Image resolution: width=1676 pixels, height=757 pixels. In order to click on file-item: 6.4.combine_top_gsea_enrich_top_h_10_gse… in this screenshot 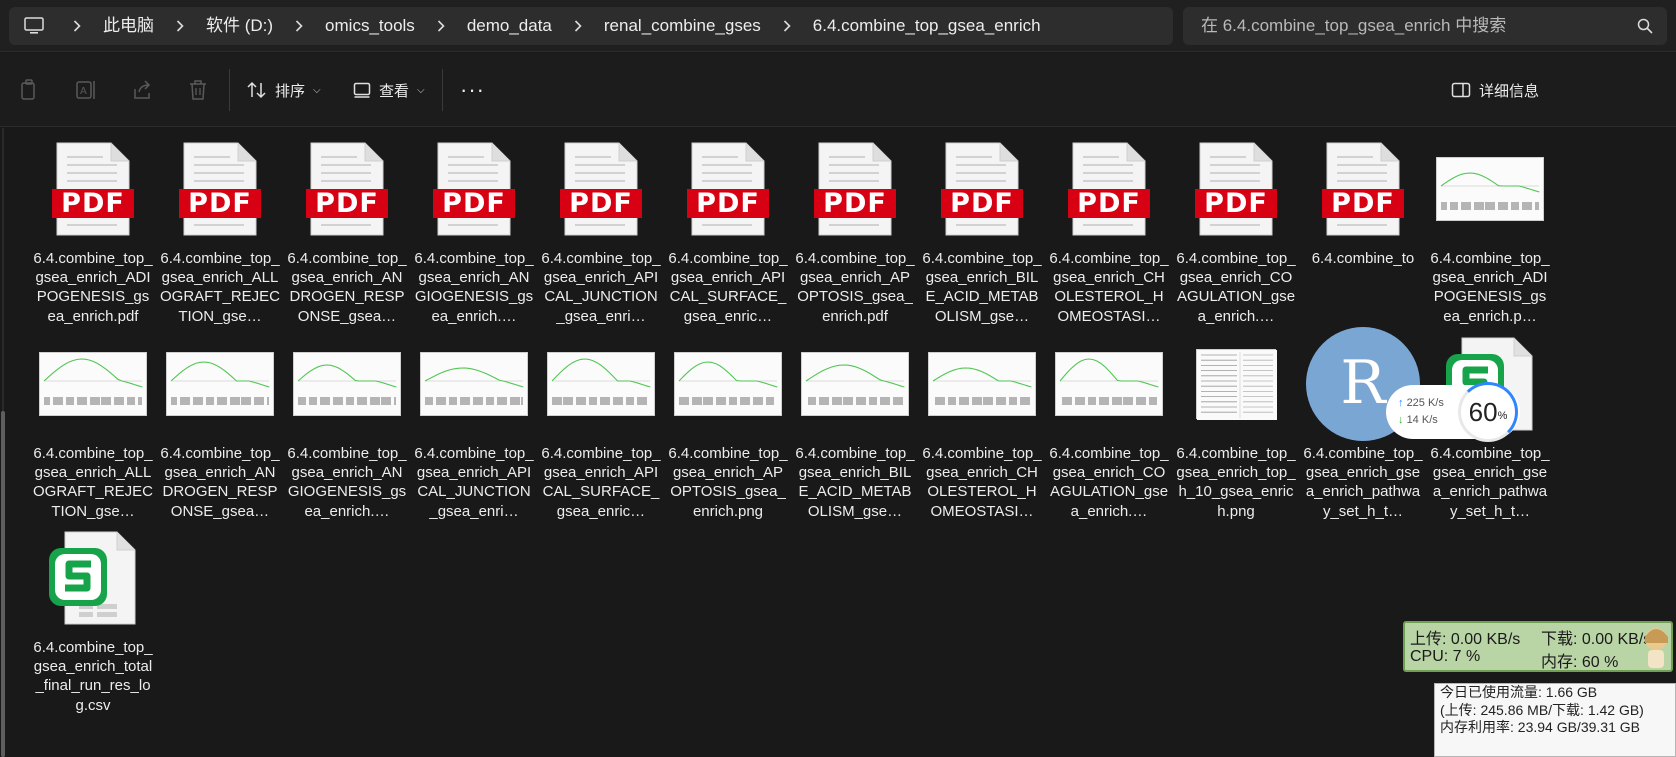, I will do `click(1236, 424)`.